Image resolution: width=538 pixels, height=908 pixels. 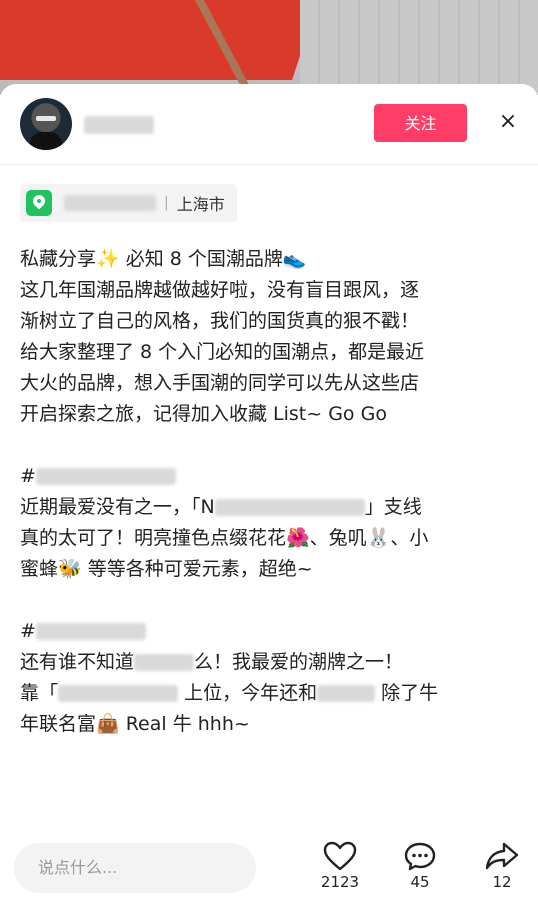 I want to click on post-line: 近期最爱没有之一，「N 」支线, so click(x=270, y=507).